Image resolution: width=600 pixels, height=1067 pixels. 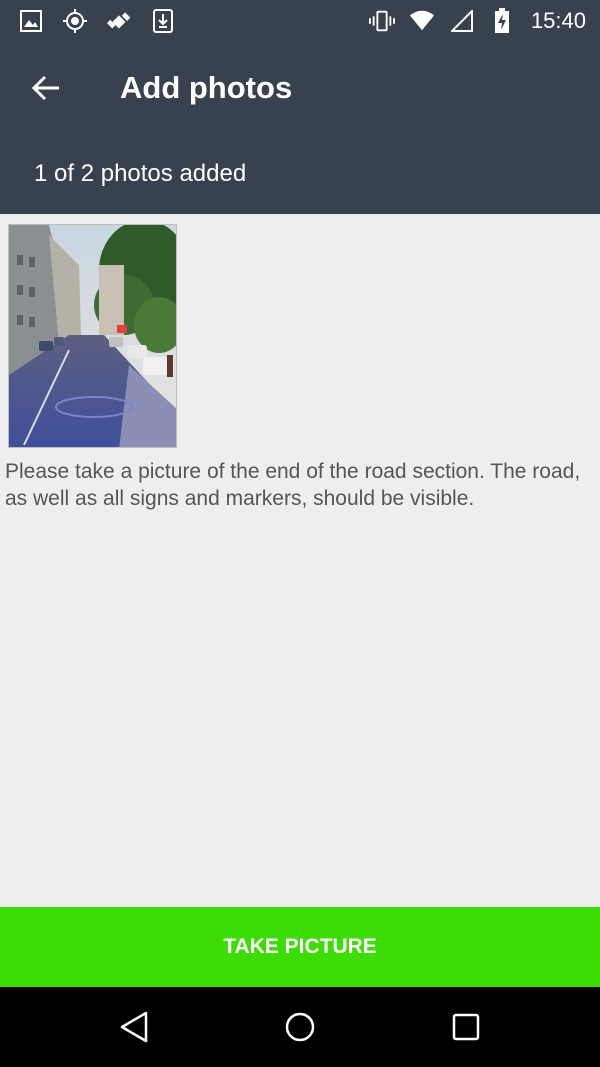 I want to click on nav-home-button, so click(x=300, y=1027).